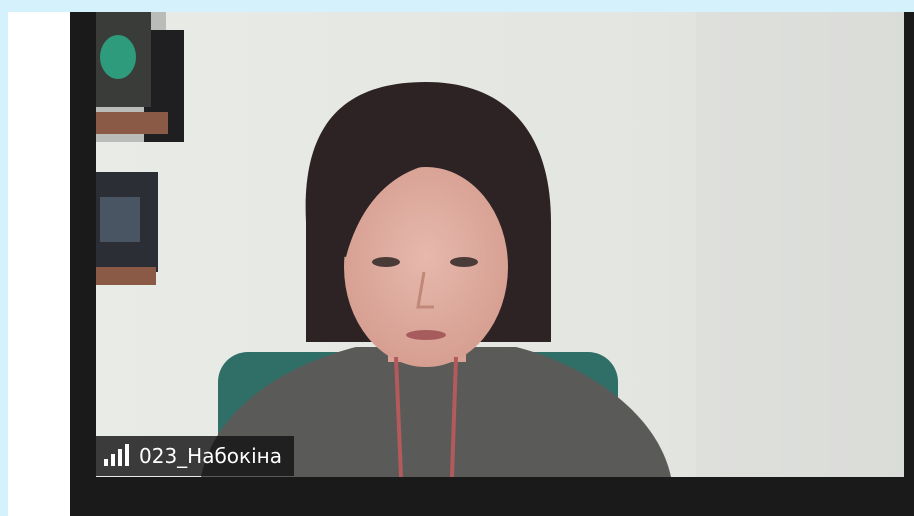 The image size is (914, 516). I want to click on participant-name: 023_Набокіна, so click(211, 456).